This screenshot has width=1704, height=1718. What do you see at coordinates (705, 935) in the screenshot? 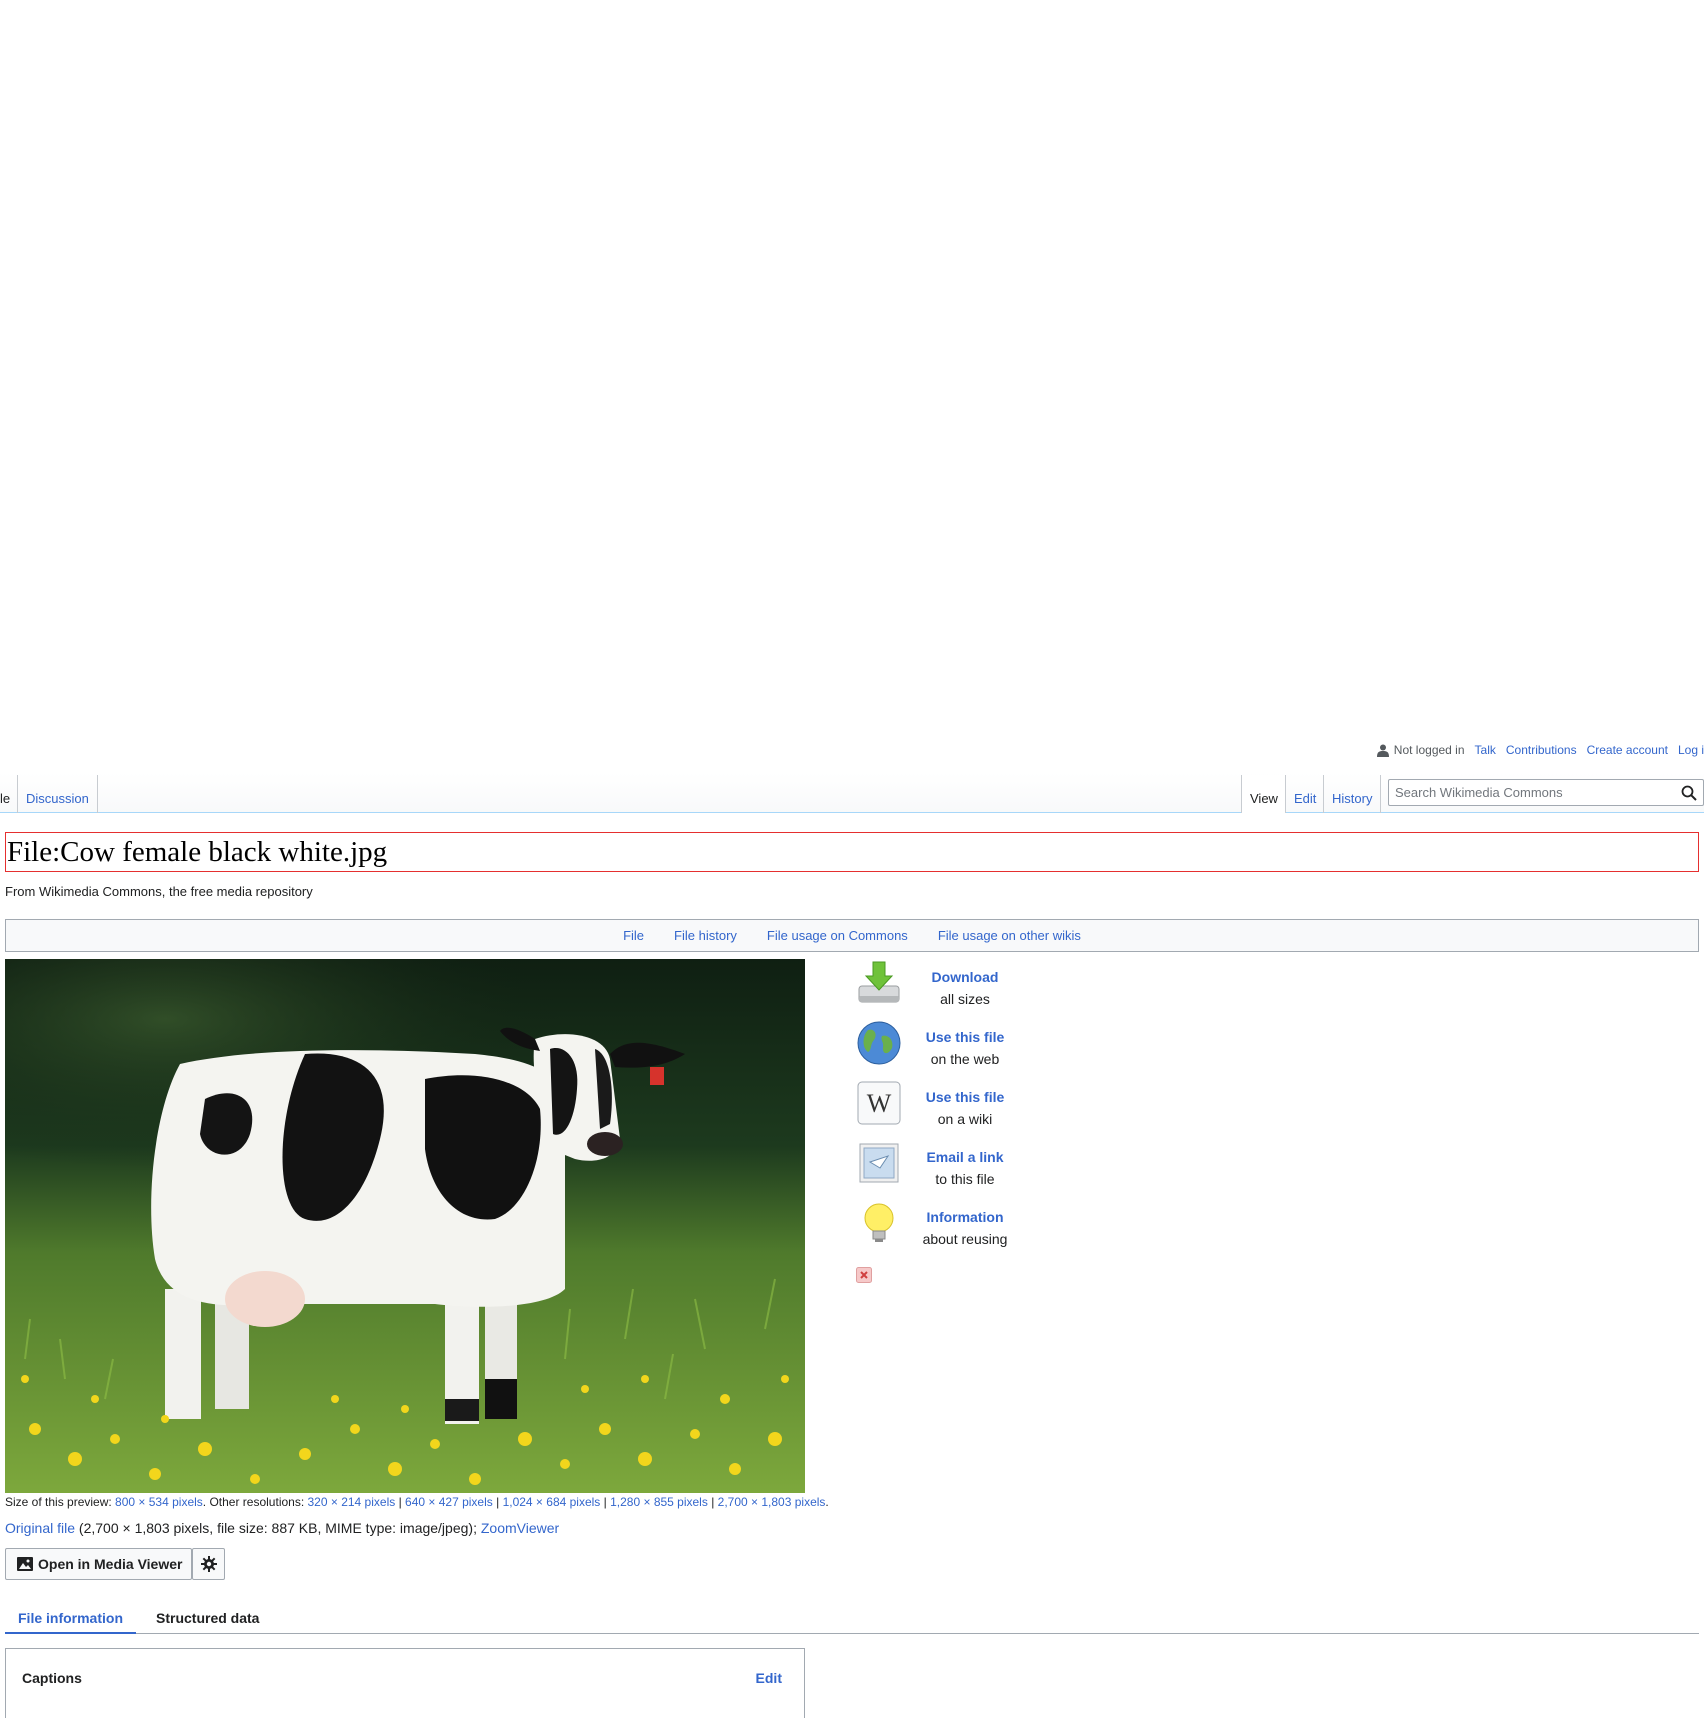
I see `filetoc-file-history: File history` at bounding box center [705, 935].